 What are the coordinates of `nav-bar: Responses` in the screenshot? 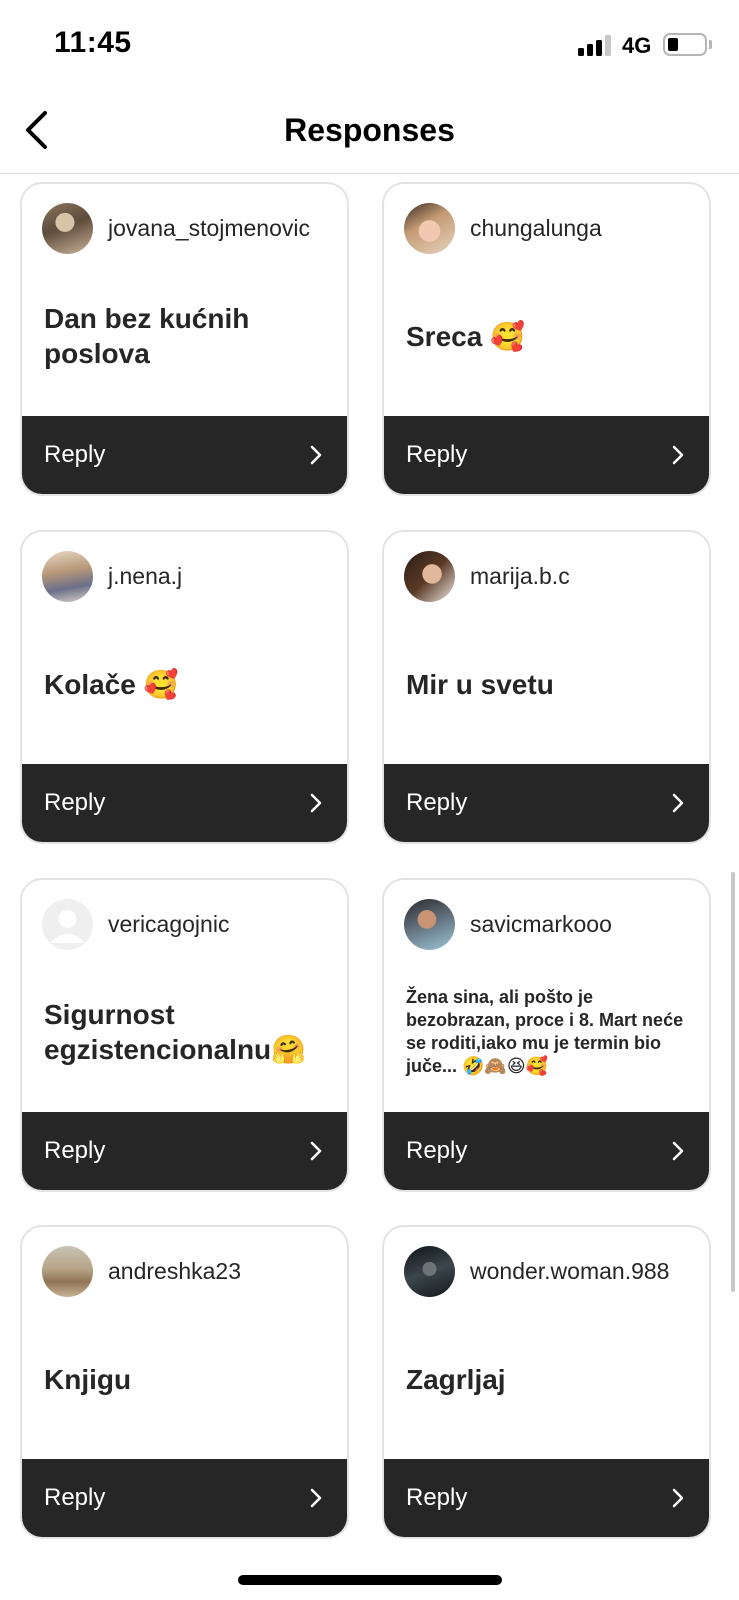 It's located at (369, 133).